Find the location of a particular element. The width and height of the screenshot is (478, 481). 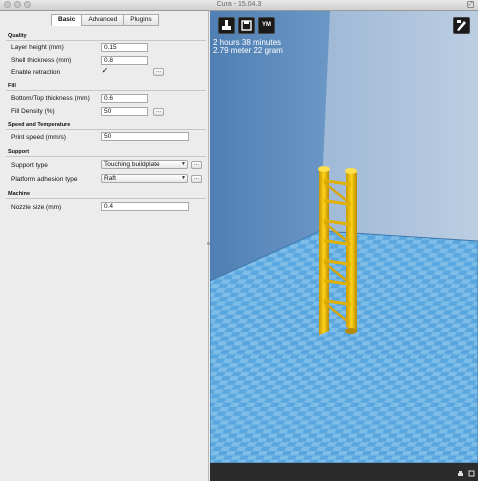

load-model-icon is located at coordinates (226, 25).